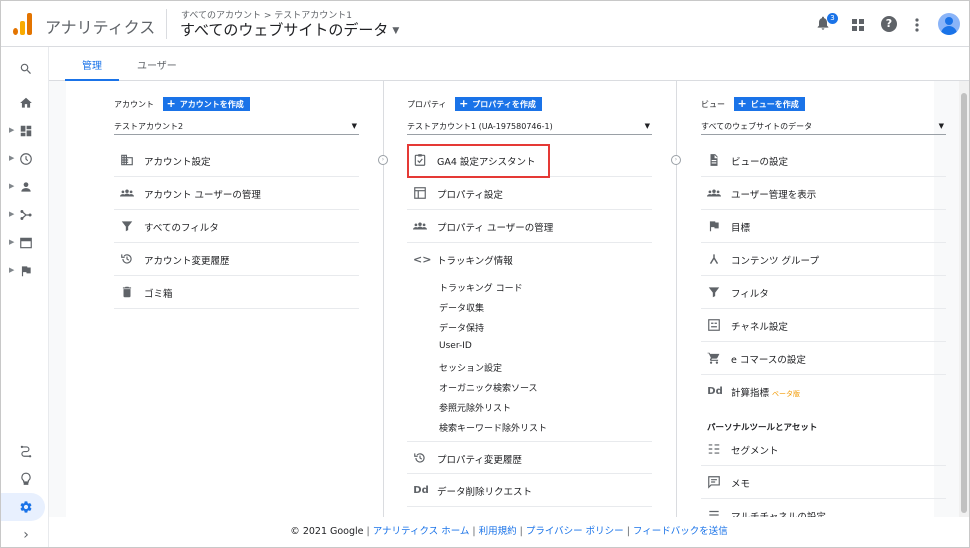 This screenshot has width=970, height=548. Describe the element at coordinates (823, 449) in the screenshot. I see `menu-segments: セグメント` at that location.